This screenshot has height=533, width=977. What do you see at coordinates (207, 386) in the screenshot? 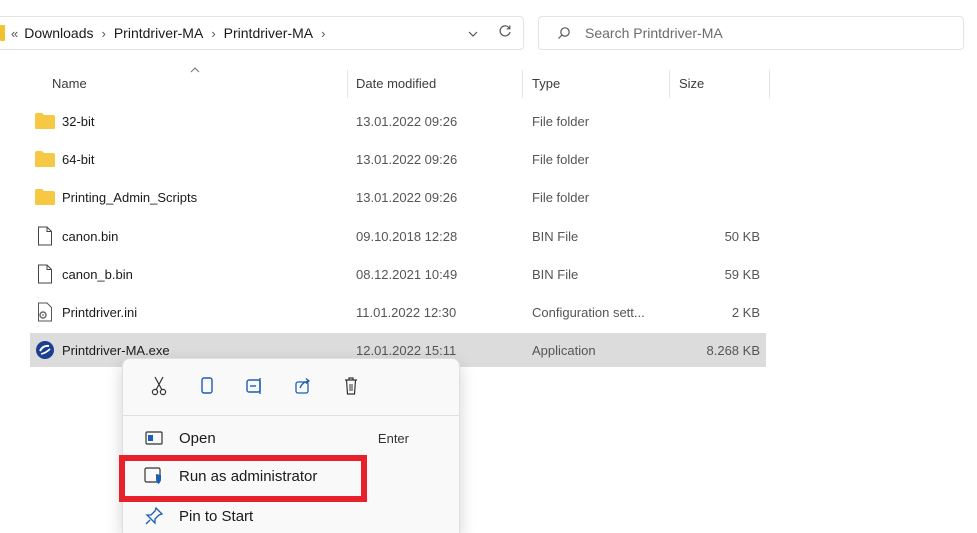
I see `copy-icon` at bounding box center [207, 386].